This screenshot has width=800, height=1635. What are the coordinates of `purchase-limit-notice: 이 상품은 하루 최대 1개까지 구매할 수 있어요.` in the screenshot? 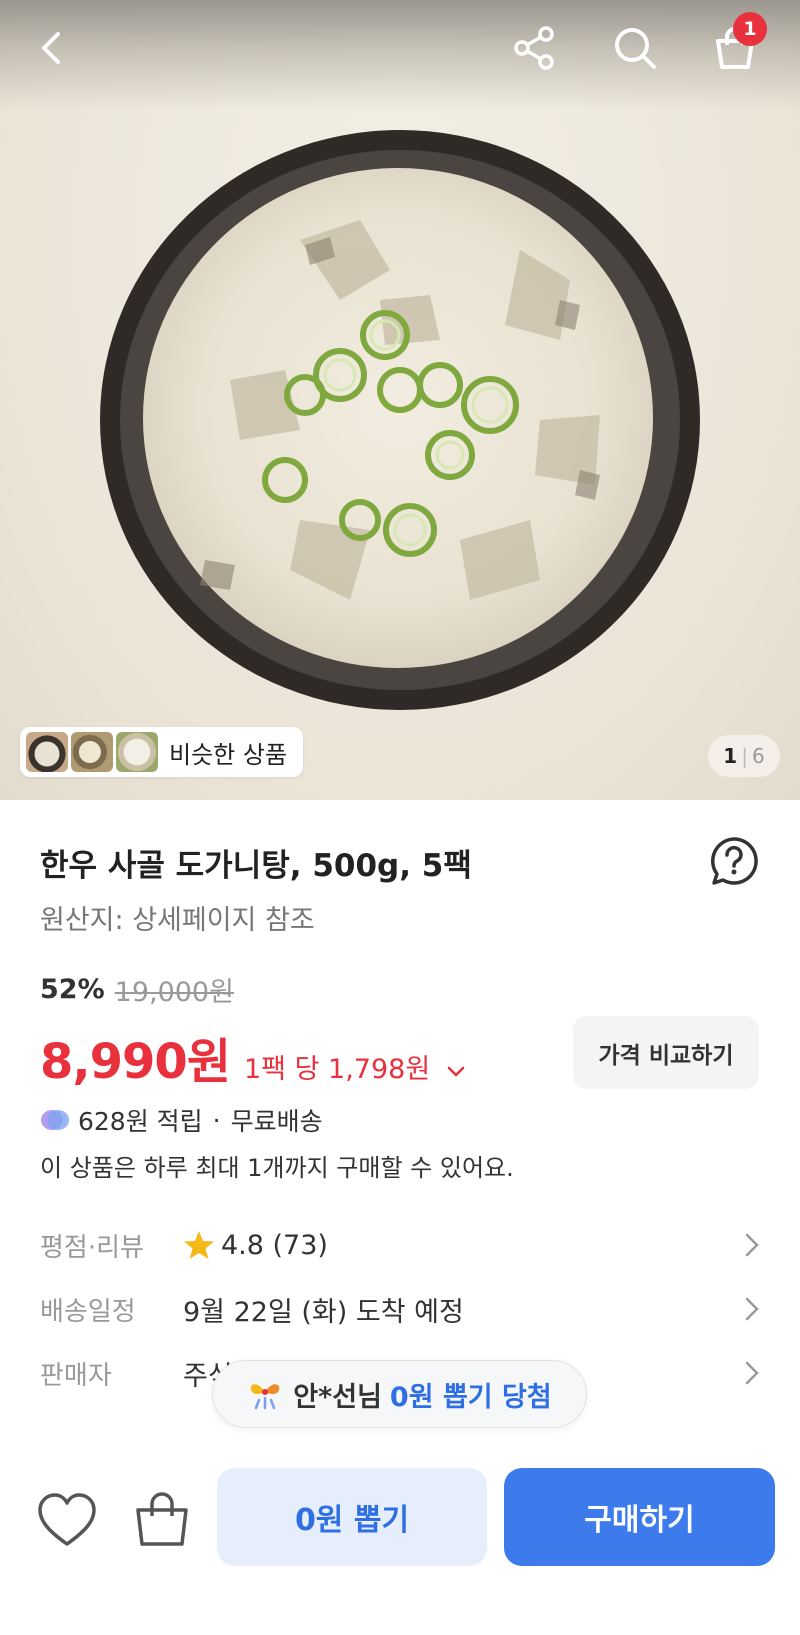 It's located at (277, 1168).